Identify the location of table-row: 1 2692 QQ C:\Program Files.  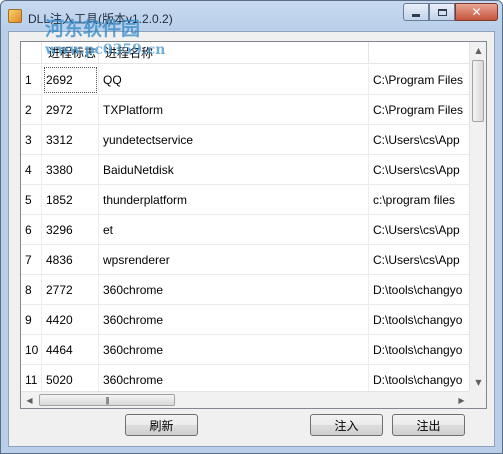
(245, 80).